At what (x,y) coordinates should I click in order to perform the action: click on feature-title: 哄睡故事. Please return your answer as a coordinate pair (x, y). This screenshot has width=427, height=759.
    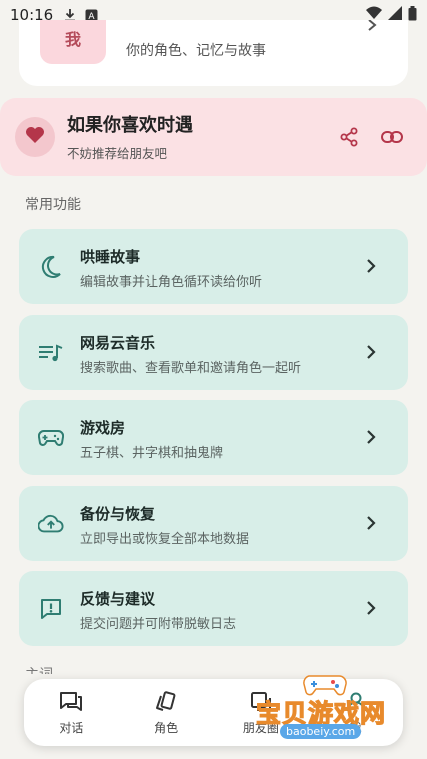
    Looking at the image, I should click on (110, 257).